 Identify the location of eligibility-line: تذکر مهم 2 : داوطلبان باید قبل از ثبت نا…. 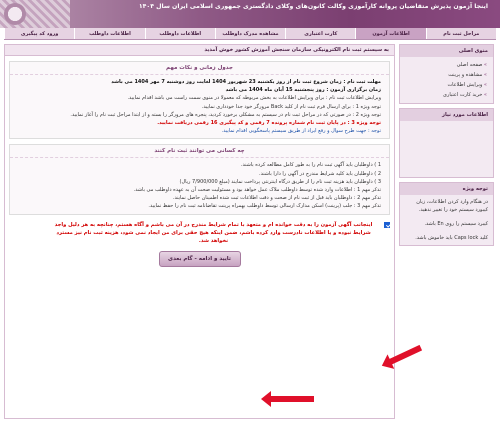
(276, 198).